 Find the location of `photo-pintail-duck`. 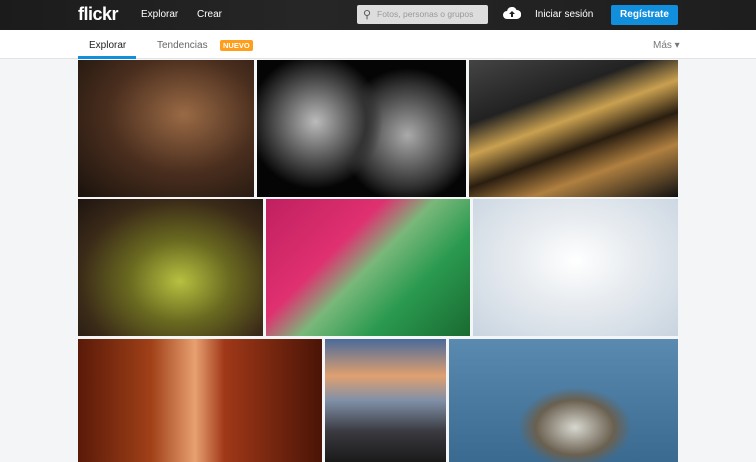

photo-pintail-duck is located at coordinates (563, 400).